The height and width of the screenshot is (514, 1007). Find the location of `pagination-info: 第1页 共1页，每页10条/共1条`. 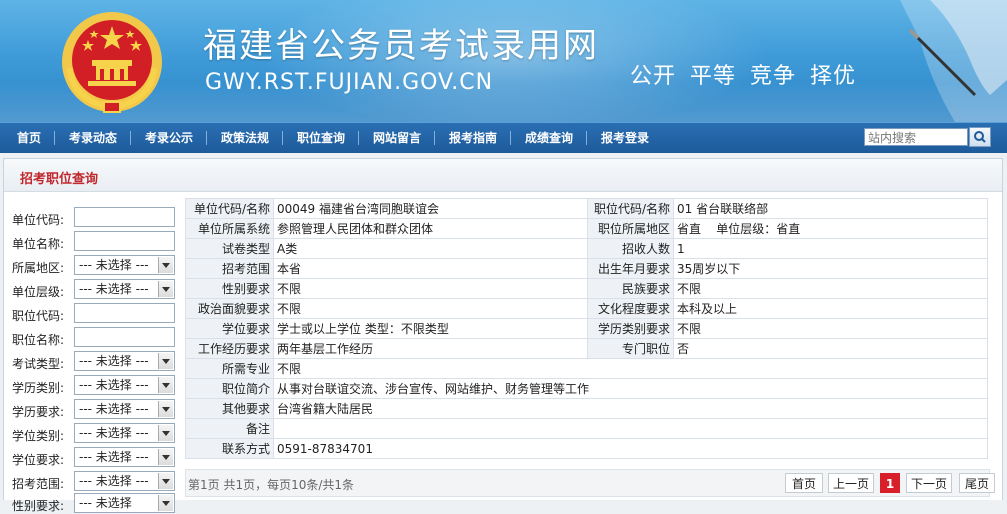

pagination-info: 第1页 共1页，每页10条/共1条 is located at coordinates (271, 485).